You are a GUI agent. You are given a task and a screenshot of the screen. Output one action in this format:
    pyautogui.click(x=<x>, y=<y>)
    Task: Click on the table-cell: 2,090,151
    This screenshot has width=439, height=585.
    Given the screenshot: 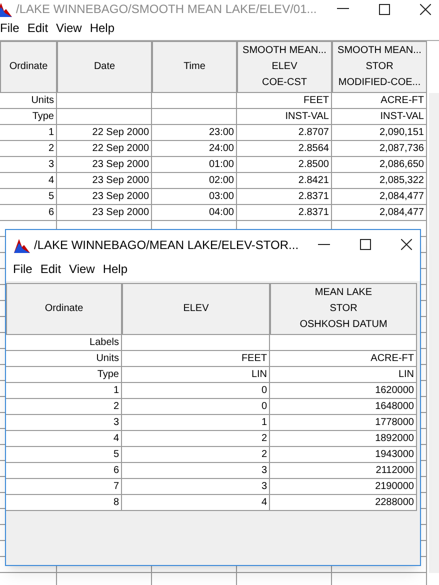 What is the action you would take?
    pyautogui.click(x=379, y=133)
    